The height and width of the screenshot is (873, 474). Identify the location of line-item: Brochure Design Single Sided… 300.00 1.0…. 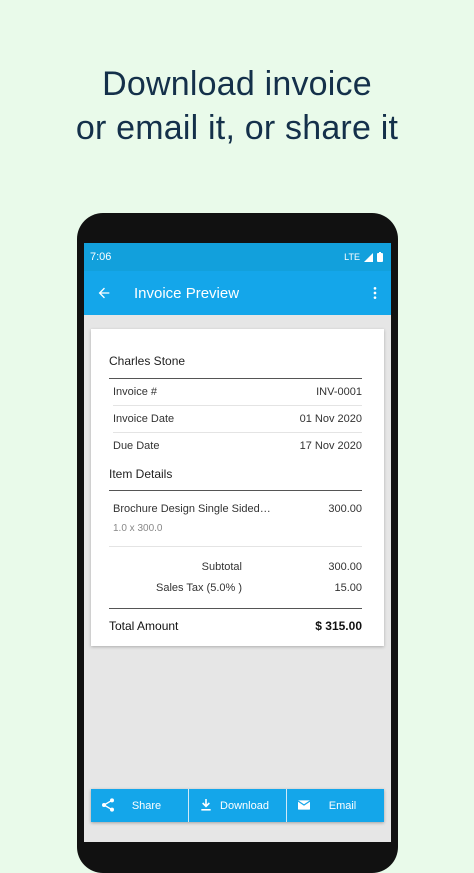
(235, 519).